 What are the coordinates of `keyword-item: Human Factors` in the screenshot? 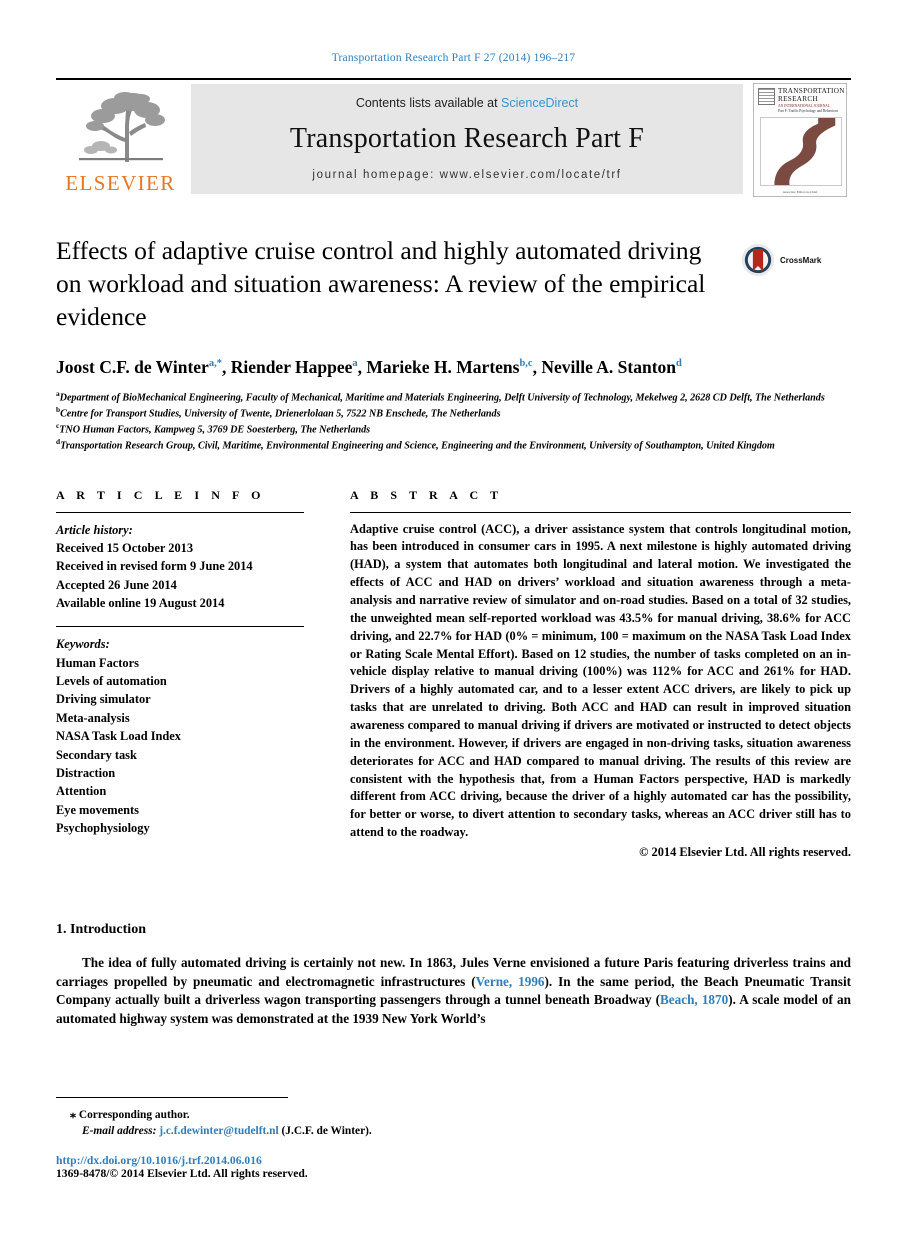 It's located at (97, 662).